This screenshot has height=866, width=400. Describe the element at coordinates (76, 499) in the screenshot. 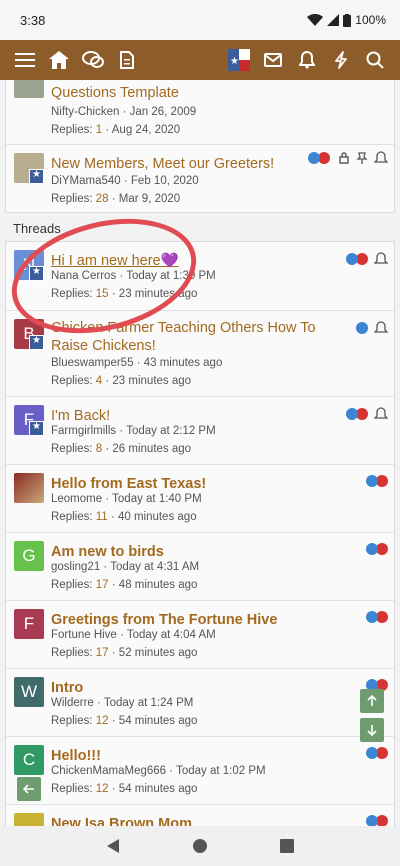

I see `thread-author: Leomome` at that location.